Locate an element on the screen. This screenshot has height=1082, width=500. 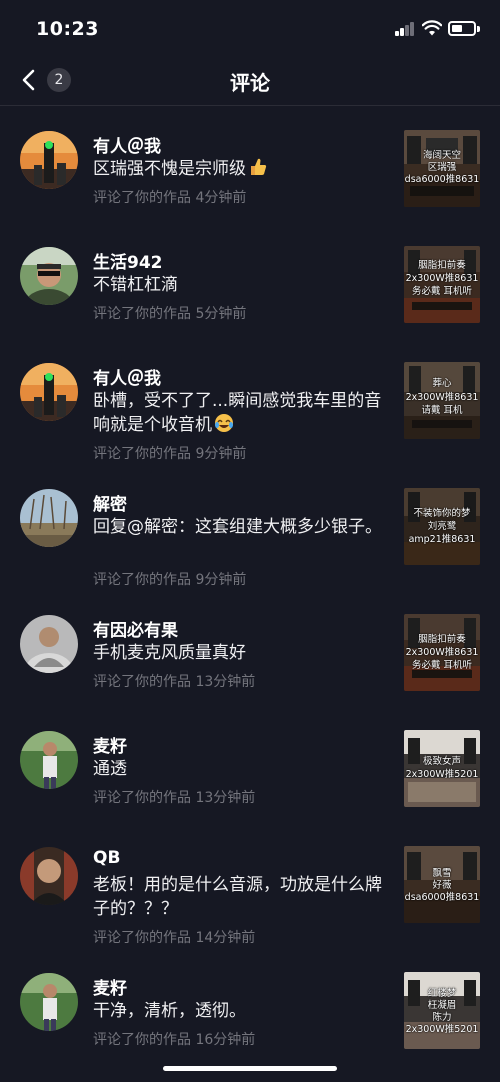
comment-text-body: 卧槽，受不了了...瞬间感觉我车里的音响就是个收音机 is located at coordinates (237, 413).